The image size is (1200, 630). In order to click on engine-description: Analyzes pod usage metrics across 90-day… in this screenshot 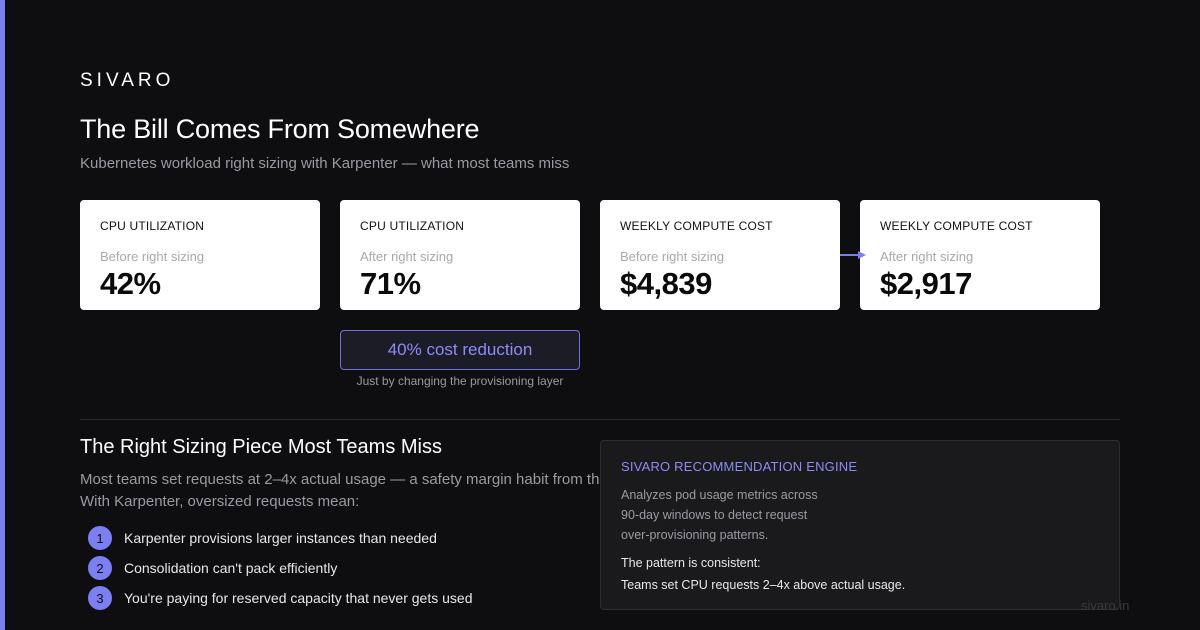, I will do `click(719, 515)`.